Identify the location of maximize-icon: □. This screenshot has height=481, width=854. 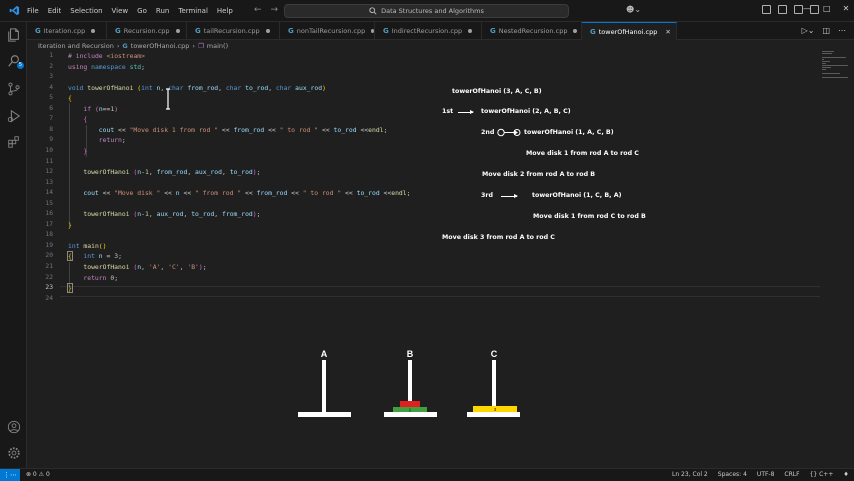
(827, 8).